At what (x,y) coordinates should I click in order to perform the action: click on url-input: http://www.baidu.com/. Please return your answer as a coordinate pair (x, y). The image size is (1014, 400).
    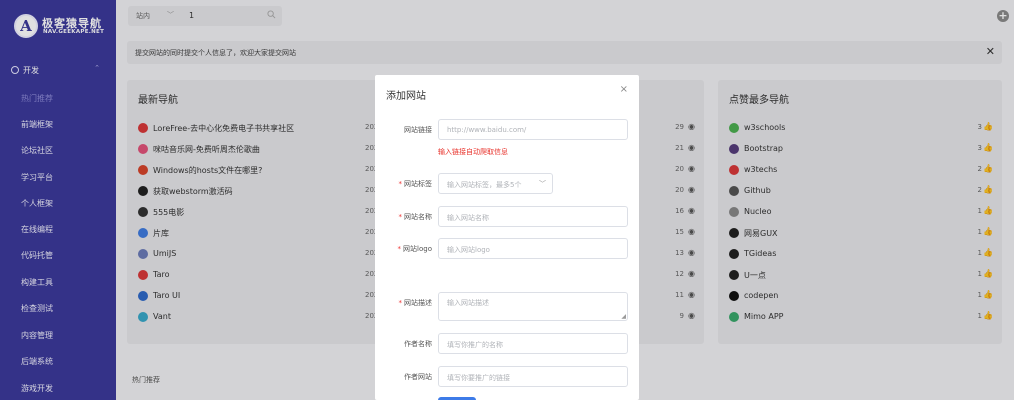
    Looking at the image, I should click on (533, 129).